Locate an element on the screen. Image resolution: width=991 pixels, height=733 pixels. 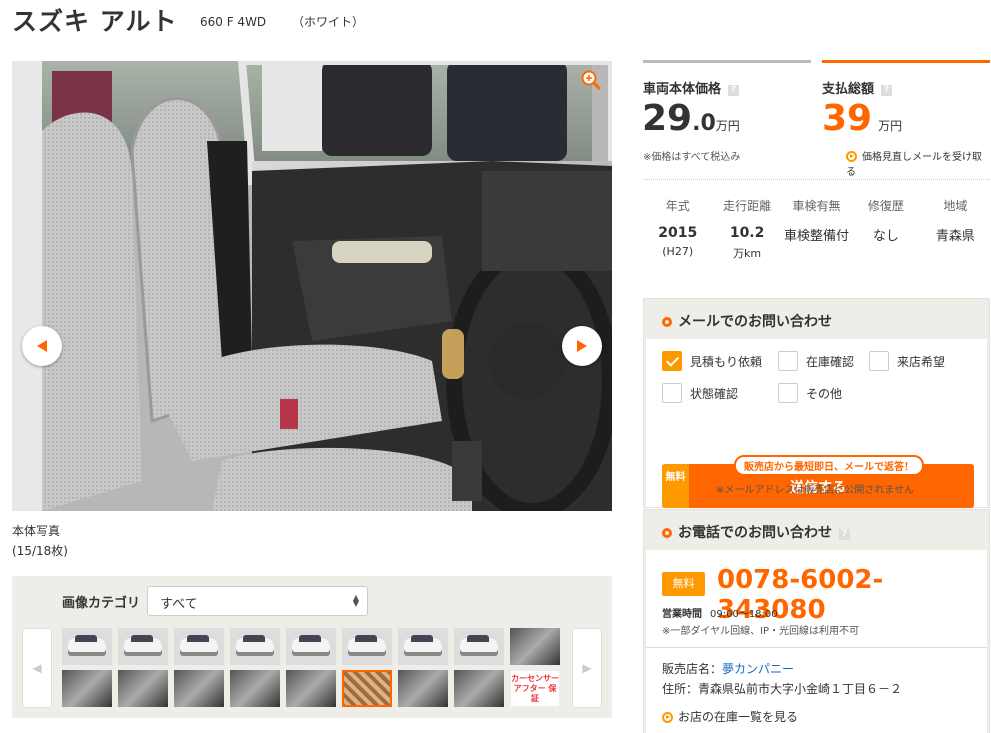
total-price: 39 万円 is located at coordinates (862, 118).